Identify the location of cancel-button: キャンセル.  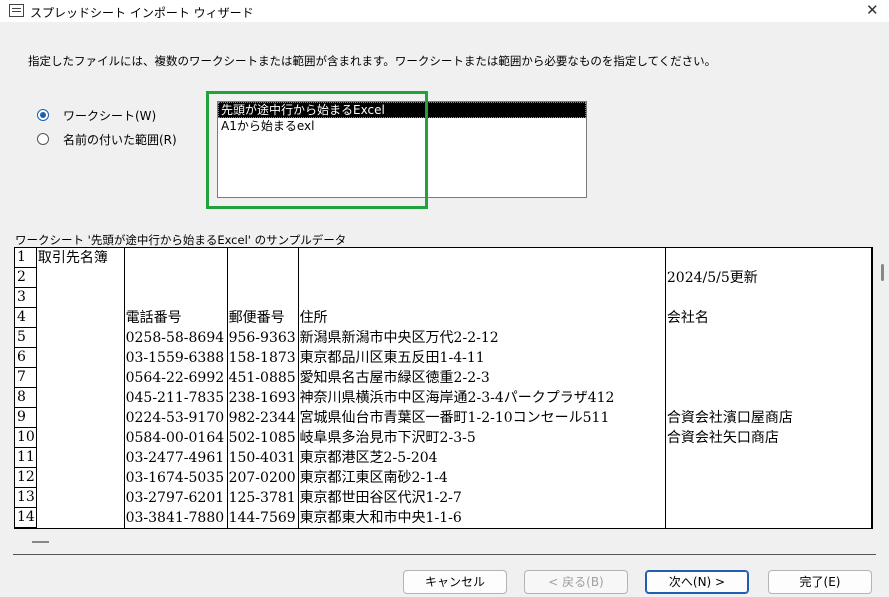
(455, 582).